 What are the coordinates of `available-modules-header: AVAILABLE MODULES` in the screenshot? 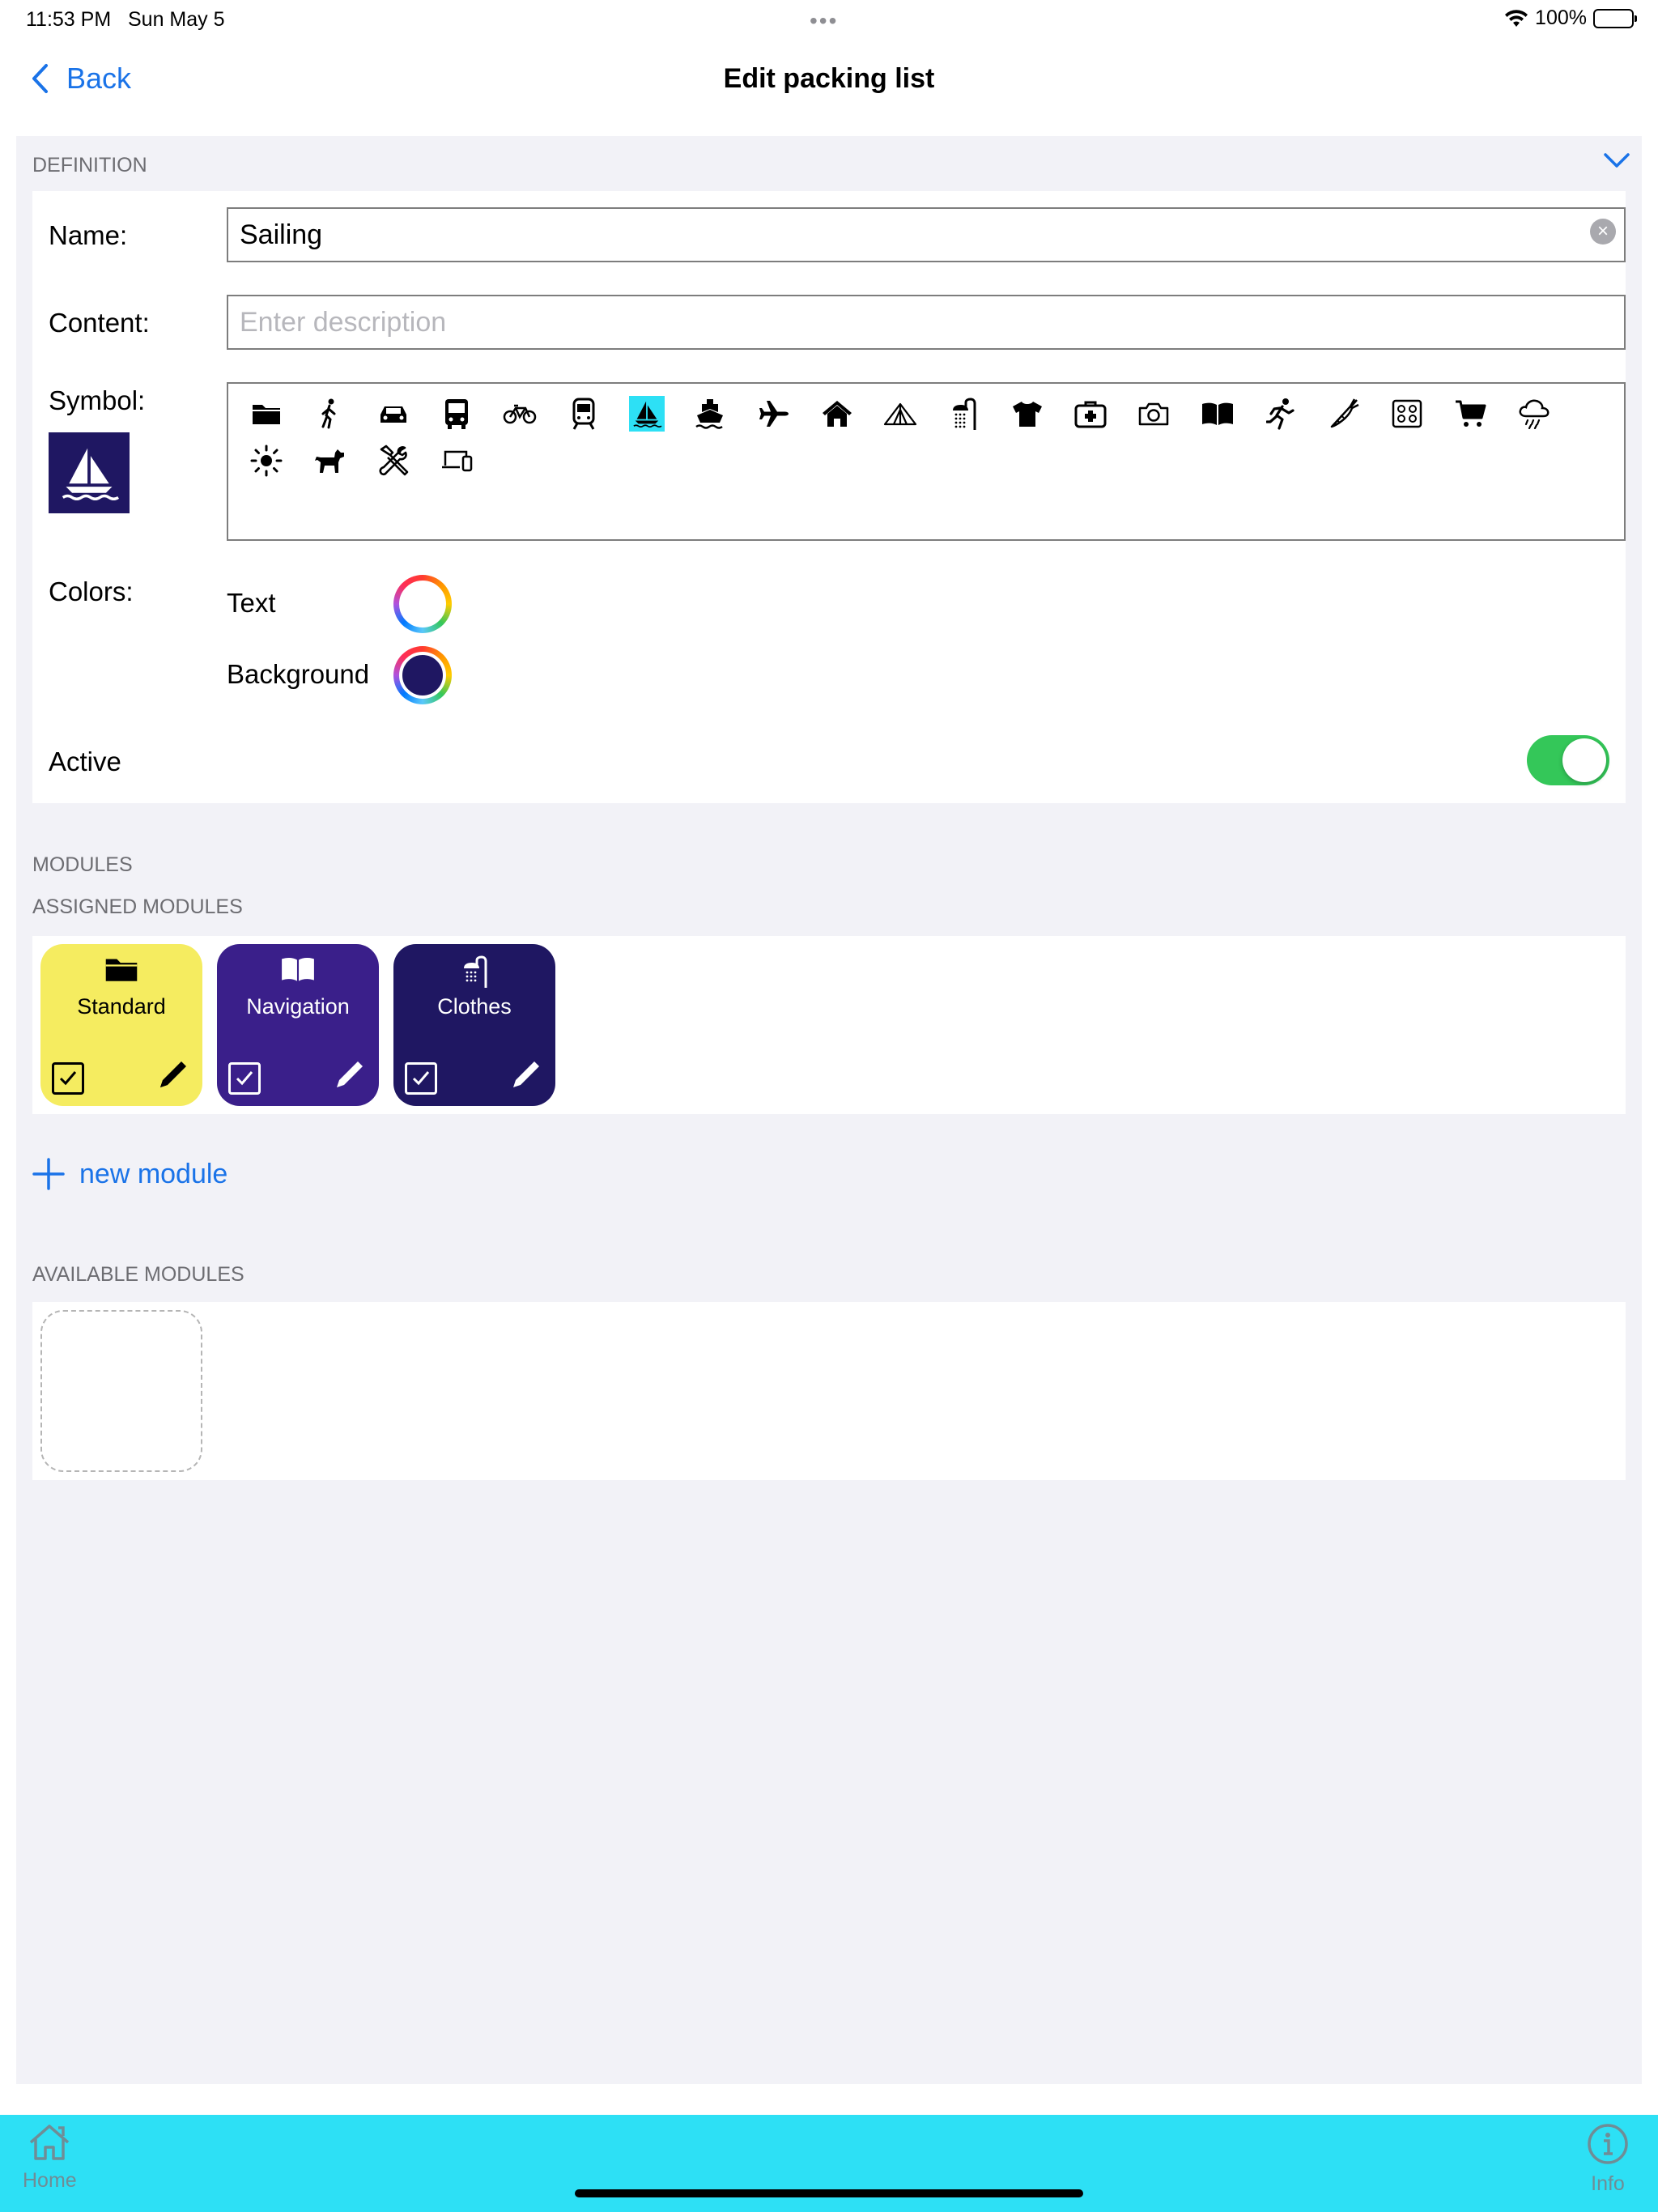 It's located at (138, 1274).